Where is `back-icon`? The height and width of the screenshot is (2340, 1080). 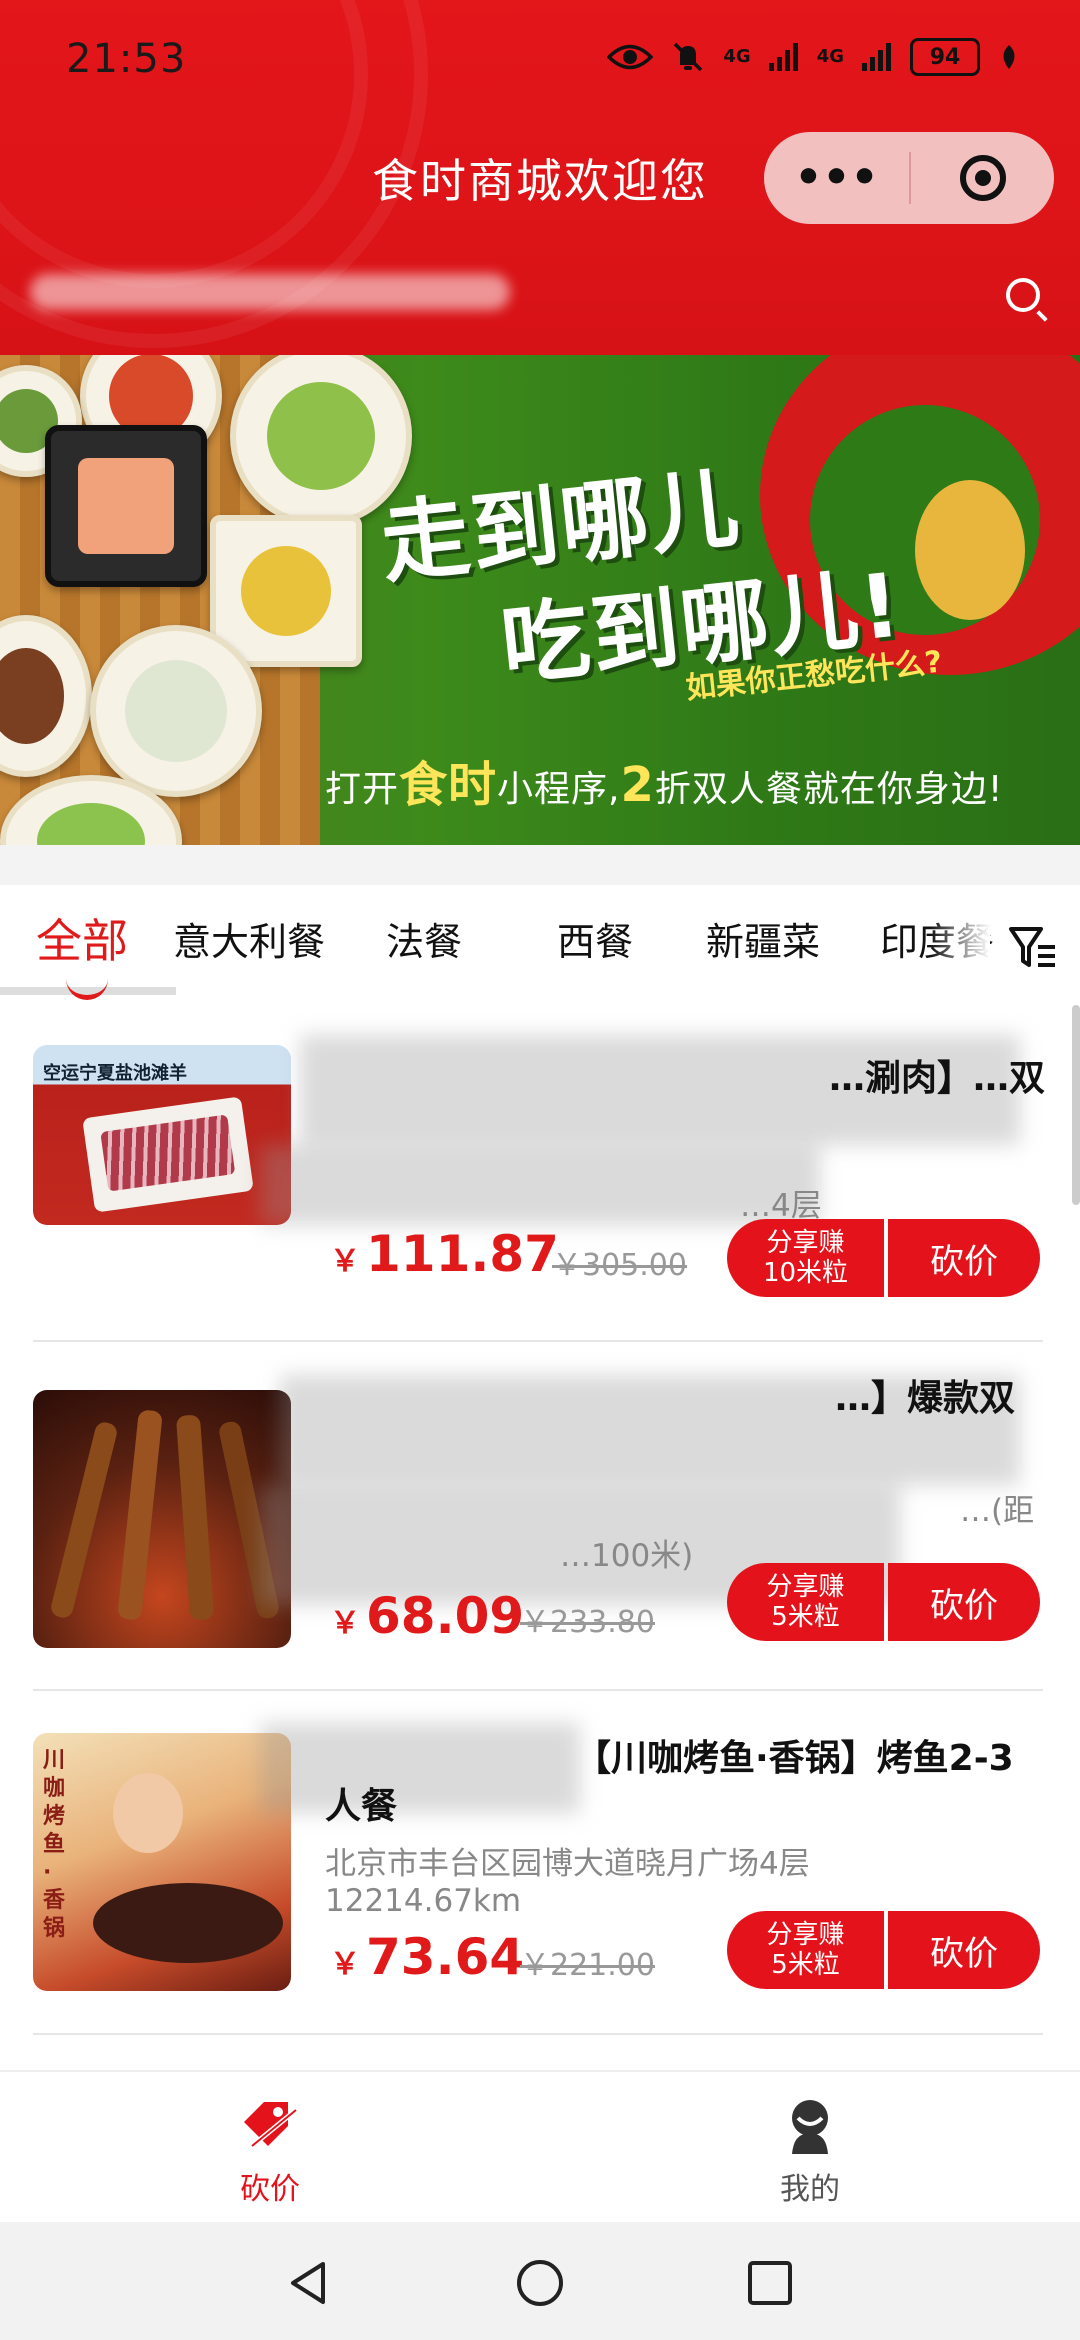 back-icon is located at coordinates (308, 2283).